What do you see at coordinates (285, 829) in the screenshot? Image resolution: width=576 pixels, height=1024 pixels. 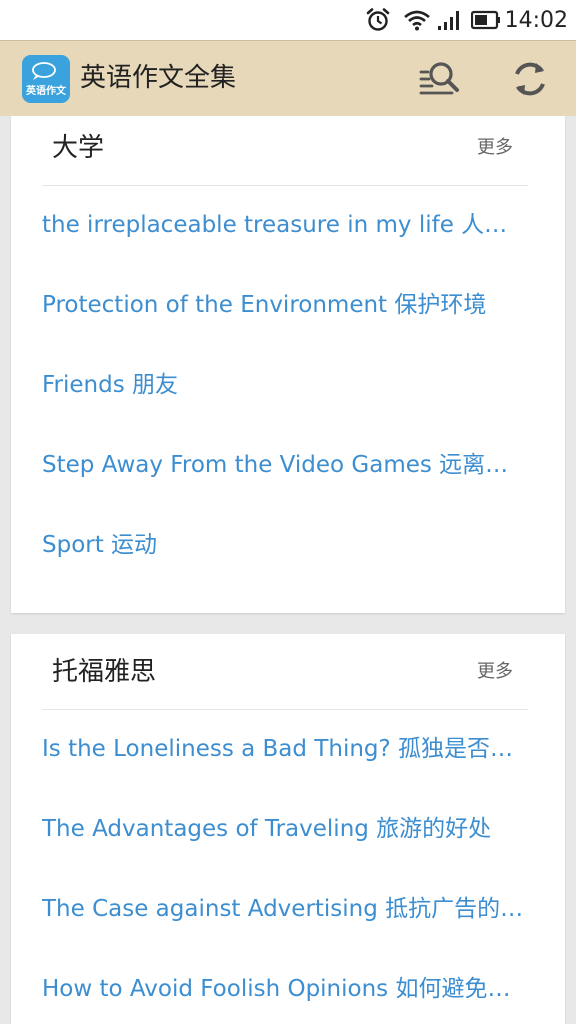 I see `article-link: The Advantages of Traveling 旅游的好处` at bounding box center [285, 829].